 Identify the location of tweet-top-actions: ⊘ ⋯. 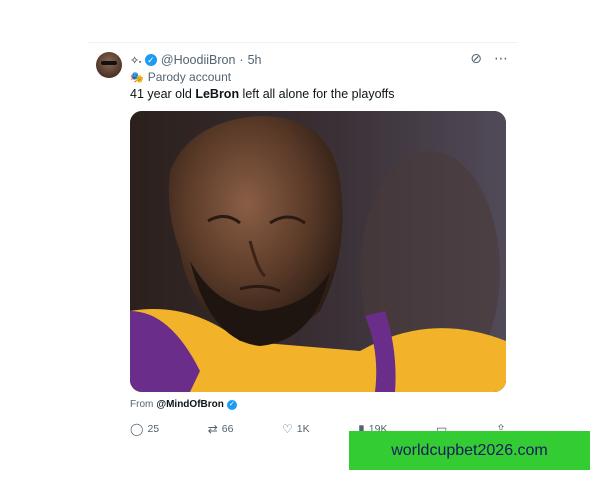
(489, 58).